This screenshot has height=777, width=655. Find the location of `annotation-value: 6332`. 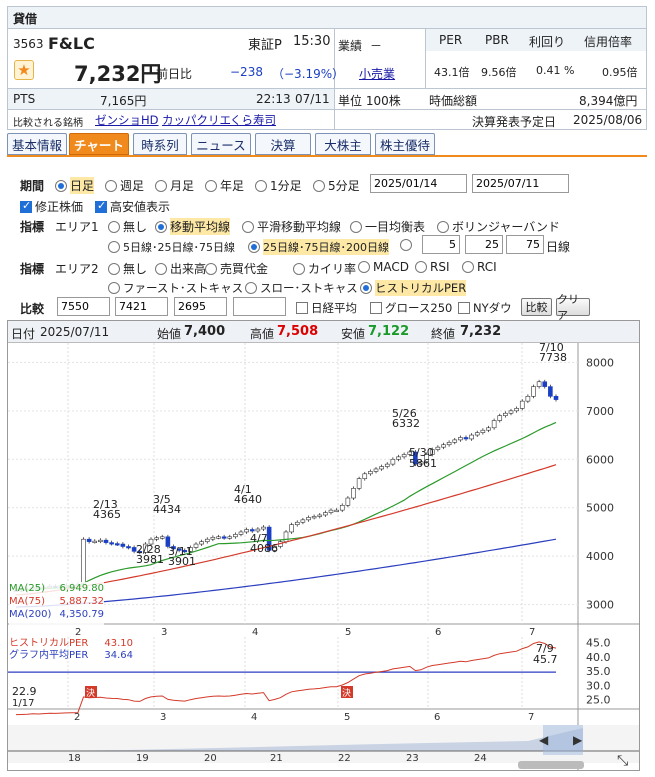

annotation-value: 6332 is located at coordinates (406, 423).